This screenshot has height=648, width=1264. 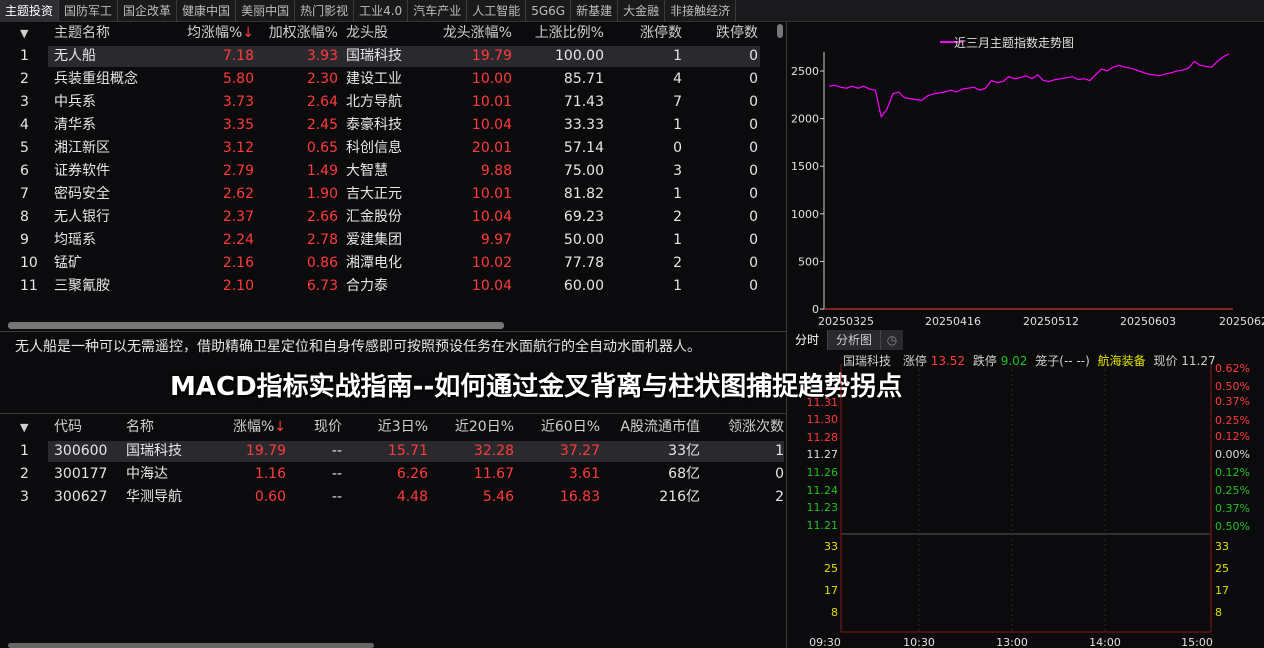 What do you see at coordinates (583, 240) in the screenshot?
I see `cell: 50.00` at bounding box center [583, 240].